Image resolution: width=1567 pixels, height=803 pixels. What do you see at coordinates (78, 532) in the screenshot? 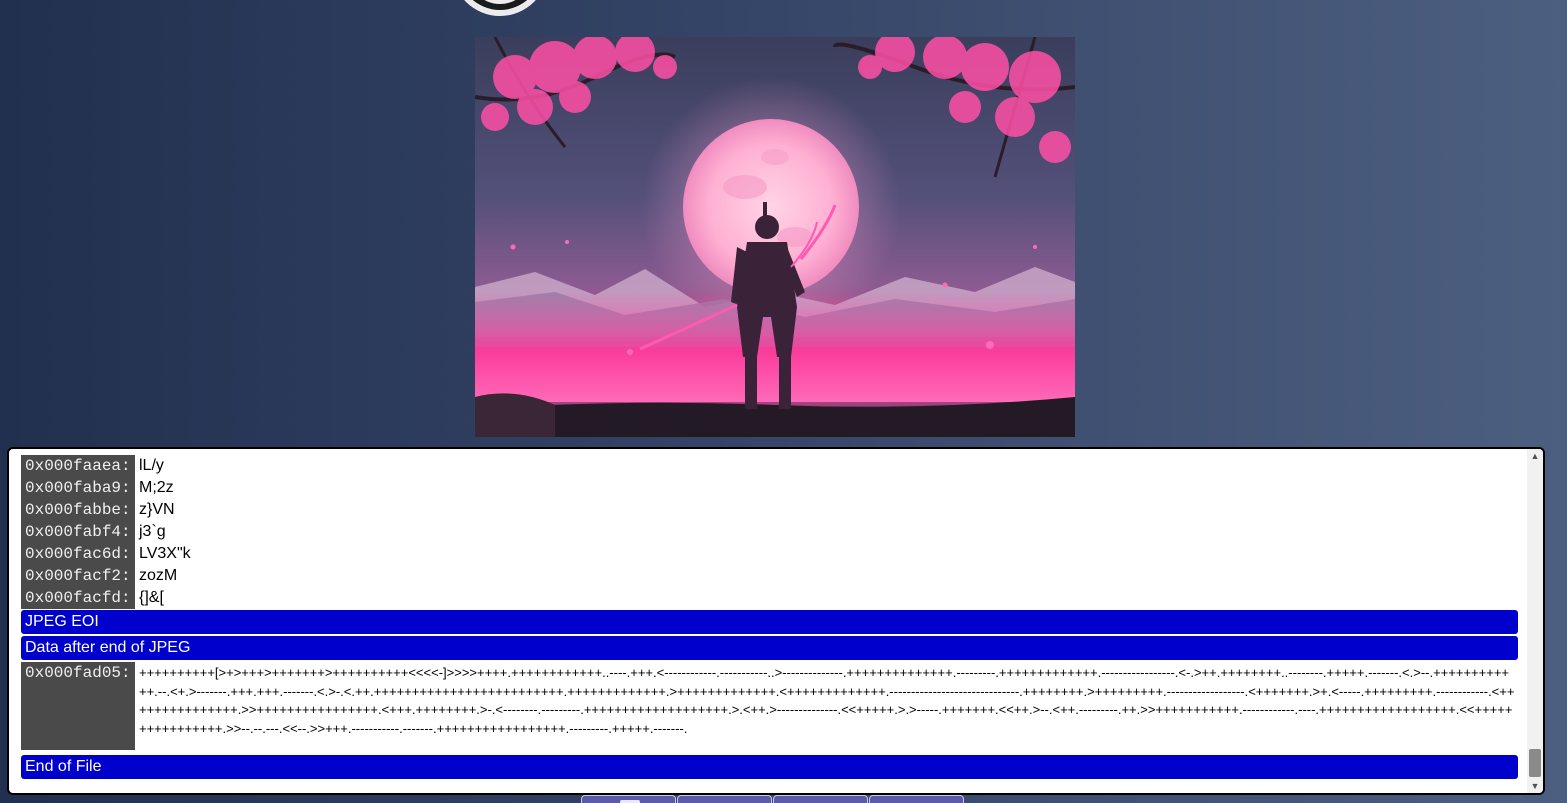
I see `row-address: 0x000fabf4:` at bounding box center [78, 532].